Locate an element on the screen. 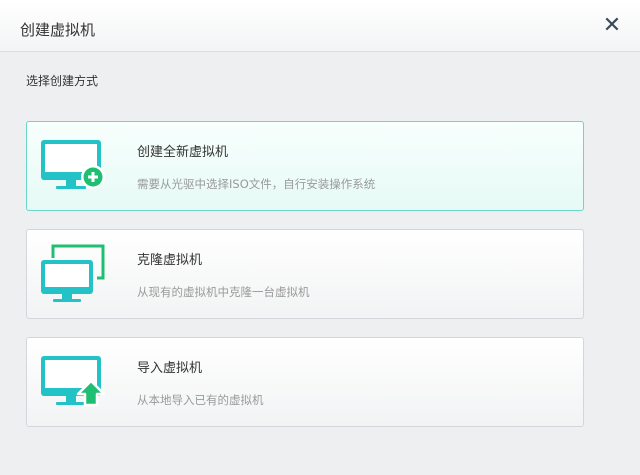  close-icon: ✕ is located at coordinates (612, 26).